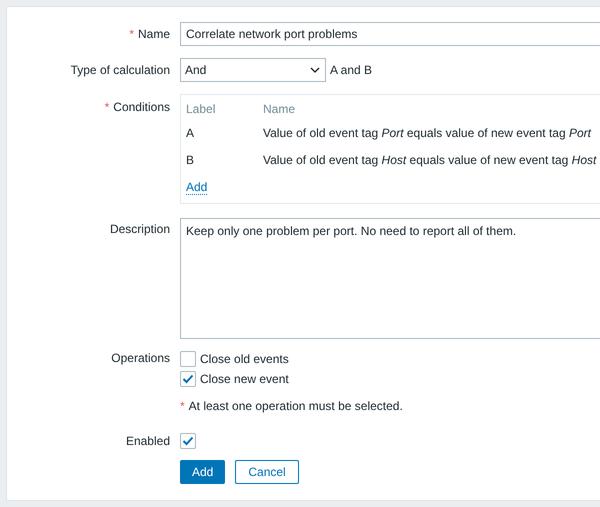 This screenshot has width=600, height=507. I want to click on field-label: Name, so click(154, 34).